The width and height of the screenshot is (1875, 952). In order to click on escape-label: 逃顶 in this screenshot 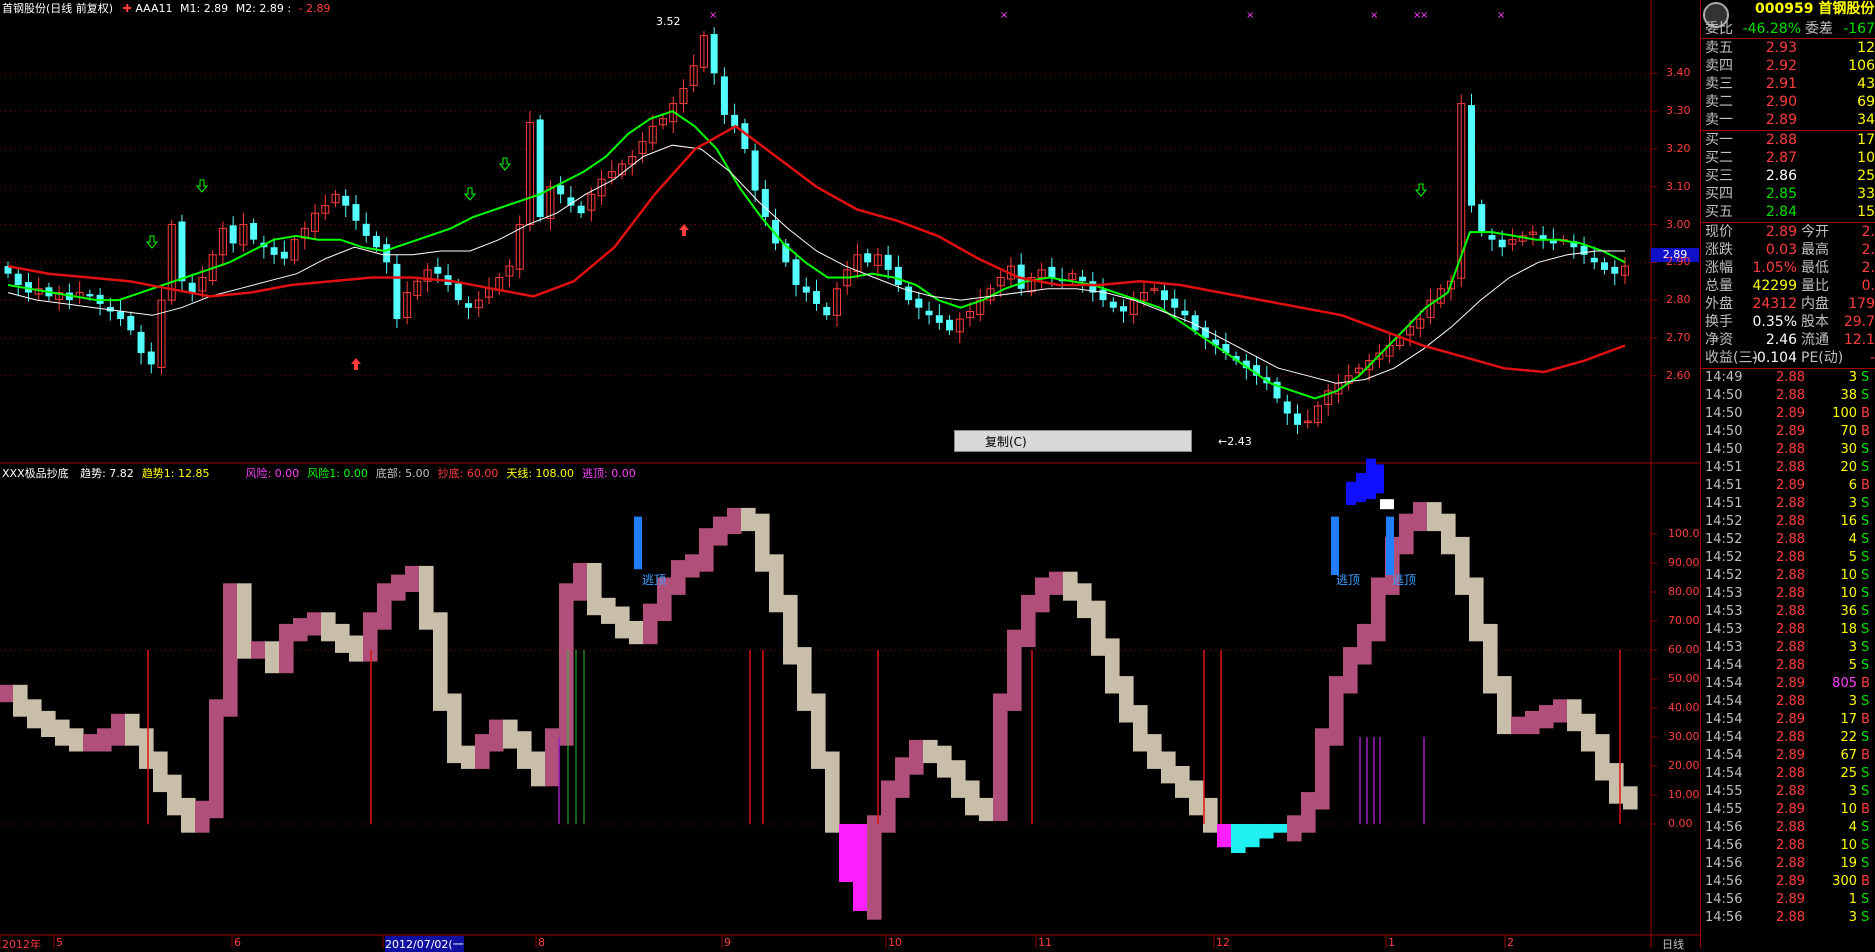, I will do `click(654, 580)`.